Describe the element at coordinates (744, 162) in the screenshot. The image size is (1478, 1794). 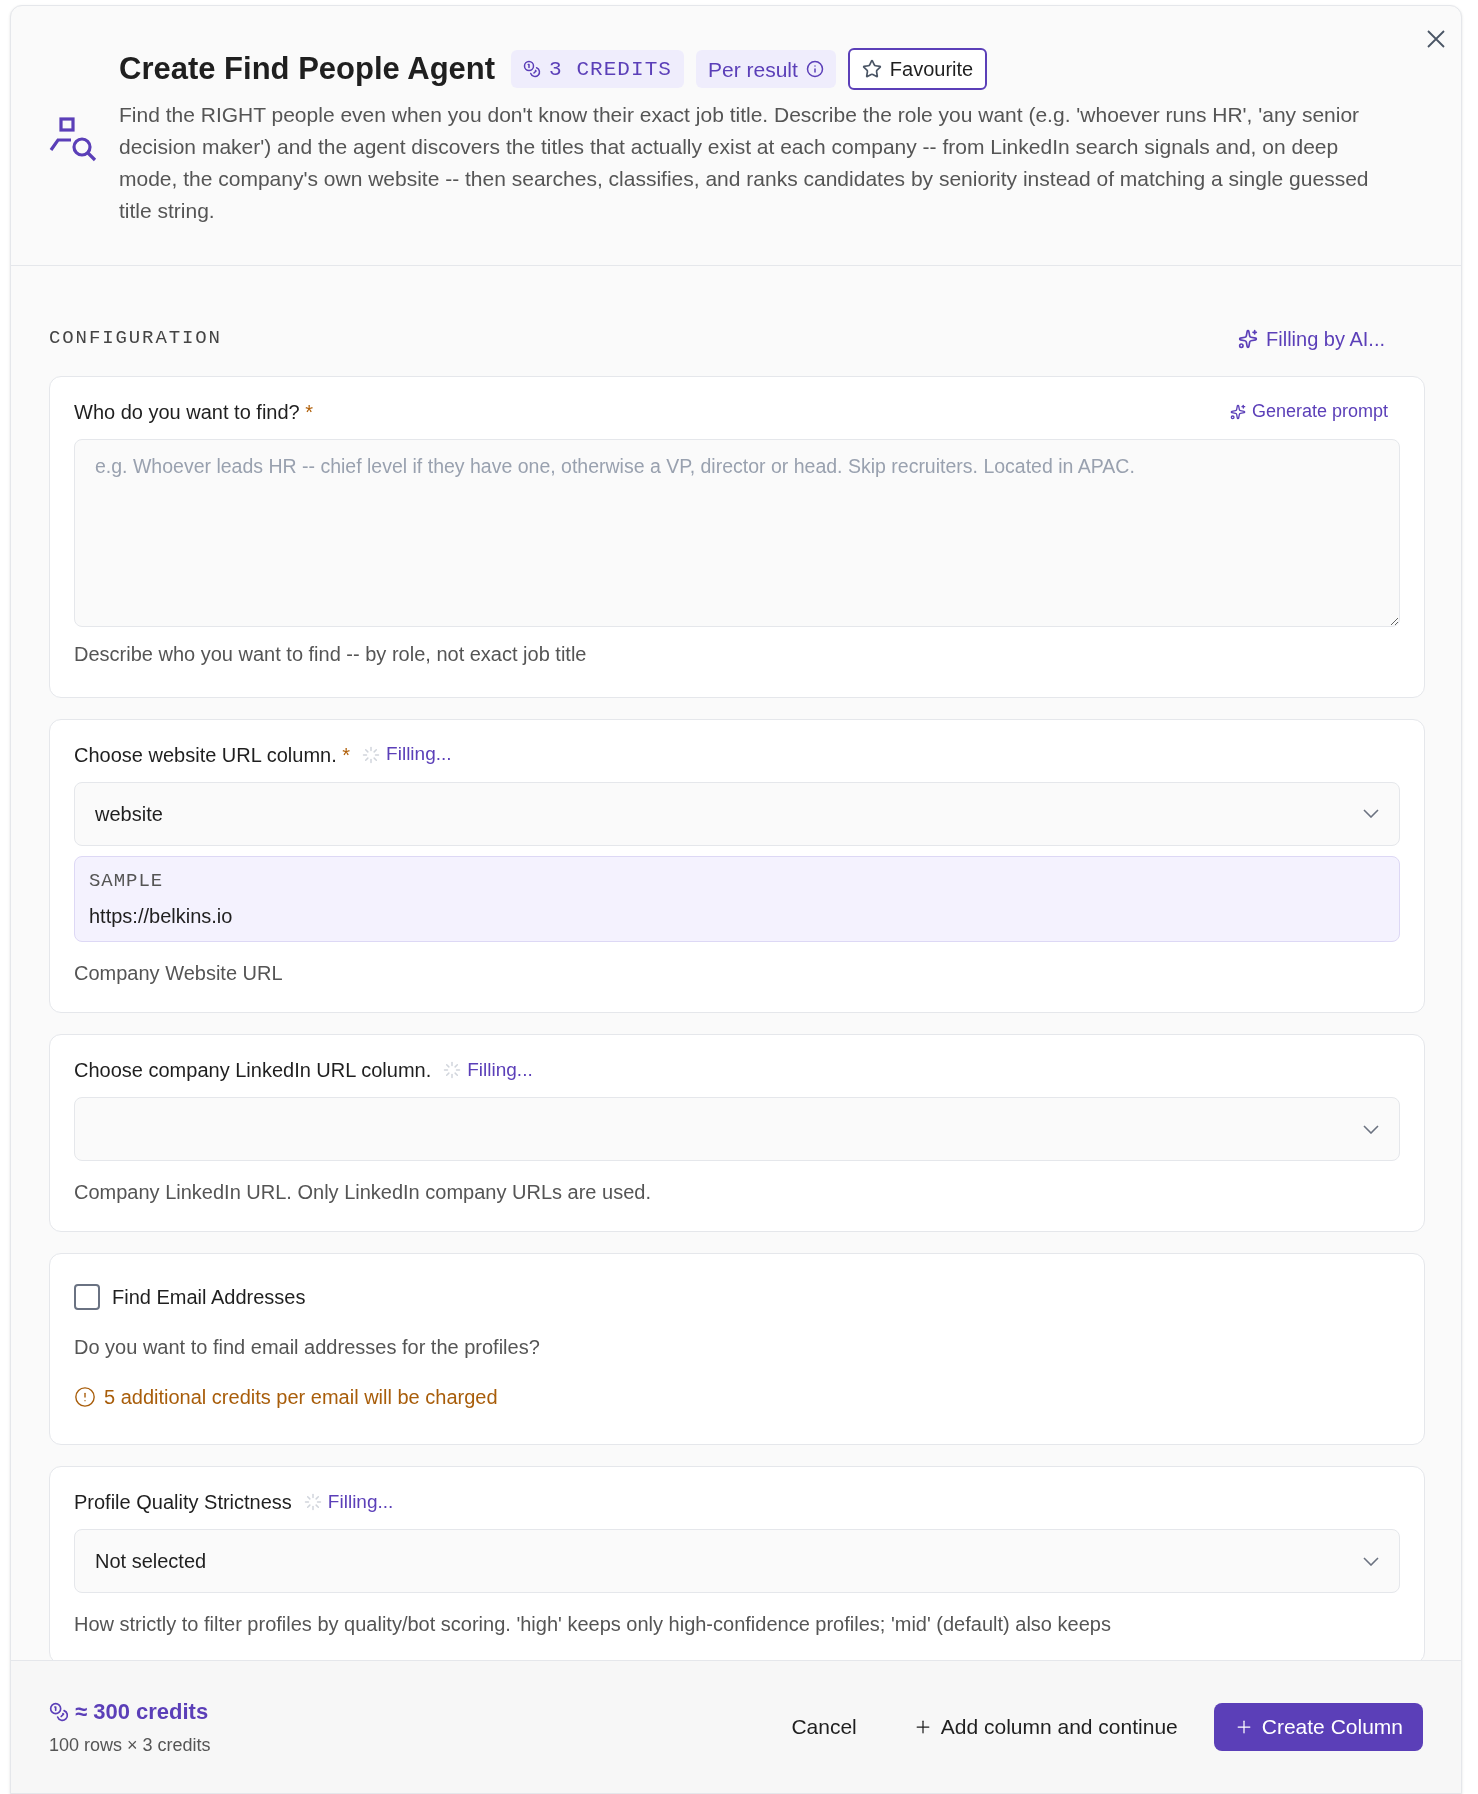
I see `dialog-description: Find the RIGHT people even when you don't know their exact job title. Describe the role you want (e.g. 'whoever runs HR', 'any senior decision maker') and the agent discovers the titles that actually exist at each company -- from LinkedIn search signals and, on deep mode, the company's own website -- then searches, classifies, and ranks candidates by seniority instead of matching a single guessed title string.` at that location.